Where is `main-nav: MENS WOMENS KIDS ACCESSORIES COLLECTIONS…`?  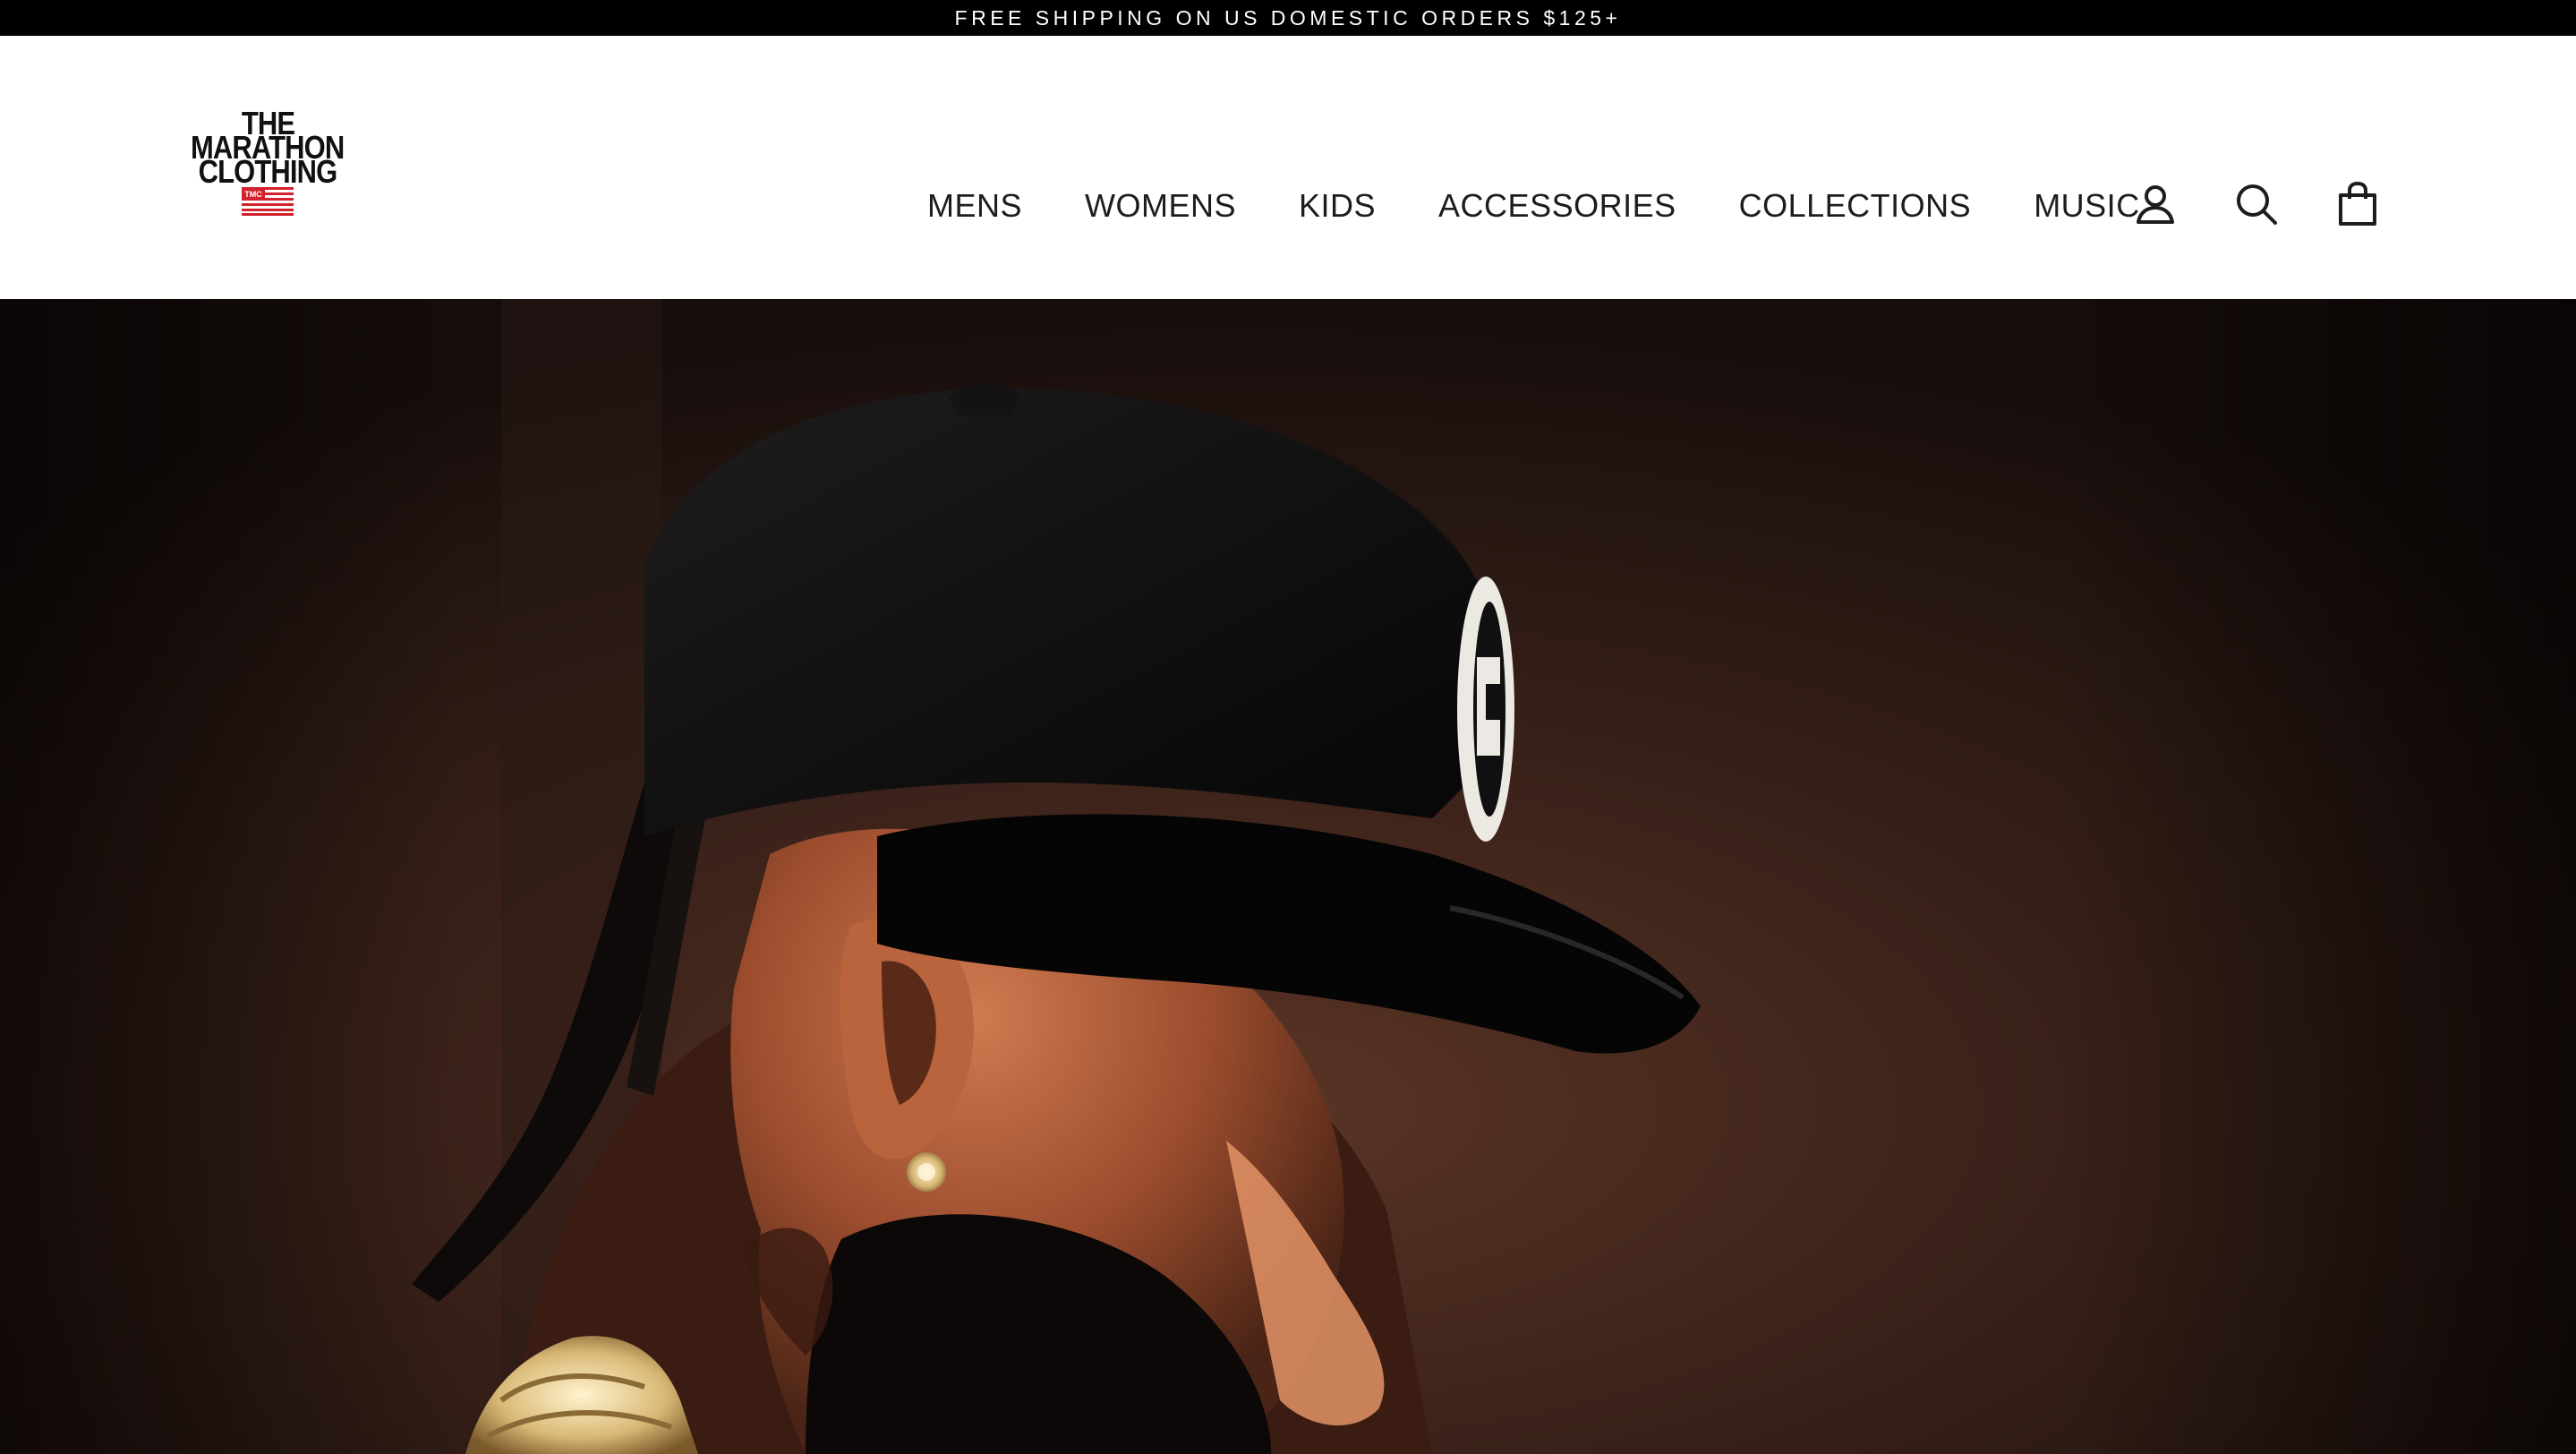
main-nav: MENS WOMENS KIDS ACCESSORIES COLLECTIONS… is located at coordinates (1540, 206).